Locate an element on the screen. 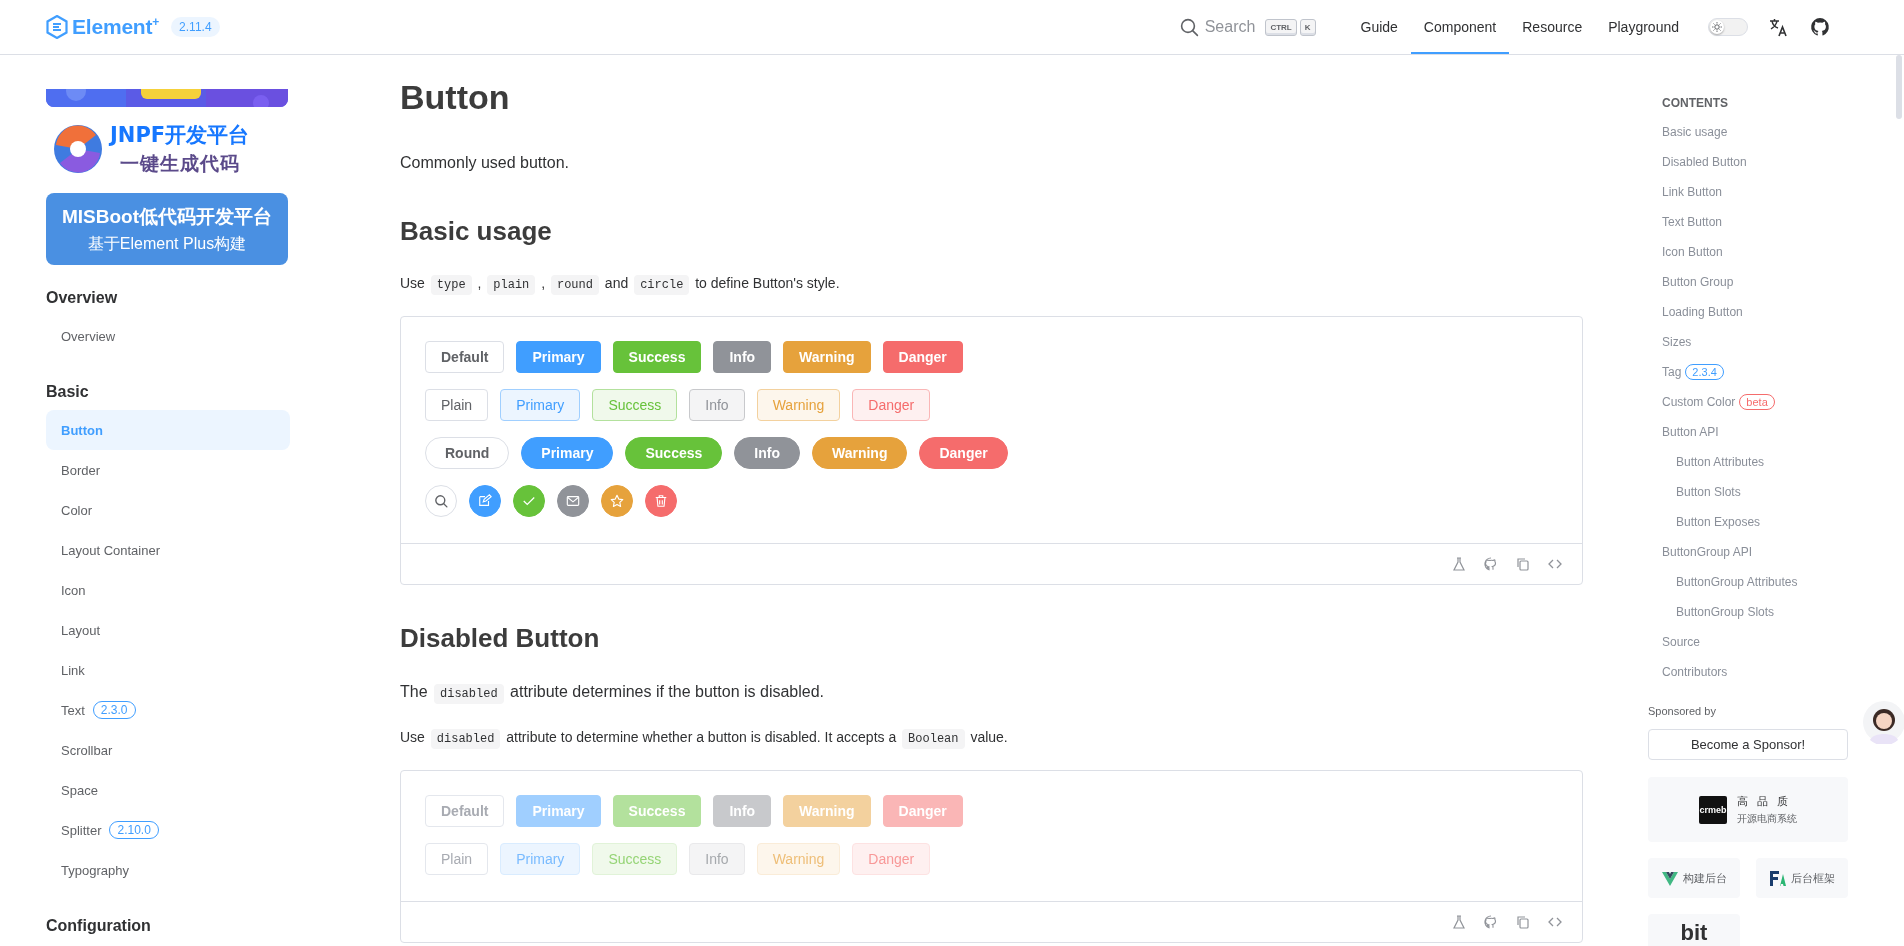 The width and height of the screenshot is (1904, 946). link-label: Tag is located at coordinates (1672, 372).